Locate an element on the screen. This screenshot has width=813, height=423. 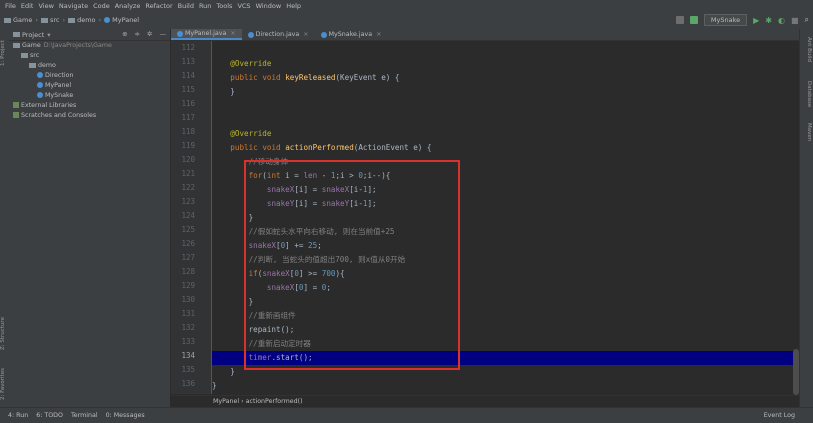
stop-icon: ■ is located at coordinates (795, 20).